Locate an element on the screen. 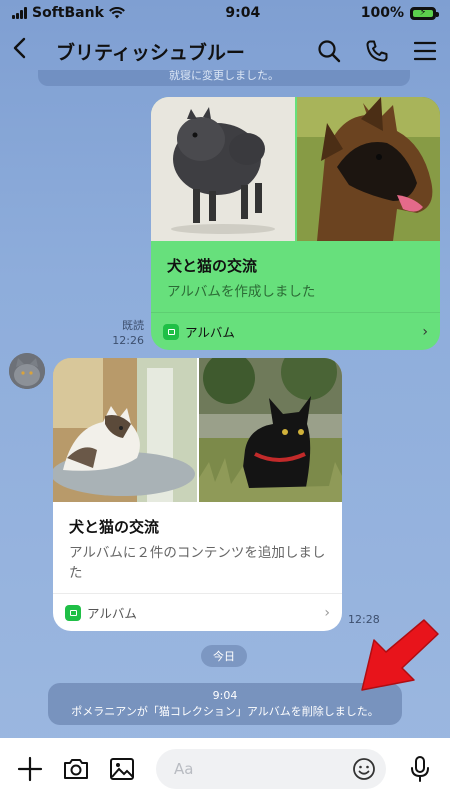 Image resolution: width=450 pixels, height=800 pixels. add-button is located at coordinates (30, 769).